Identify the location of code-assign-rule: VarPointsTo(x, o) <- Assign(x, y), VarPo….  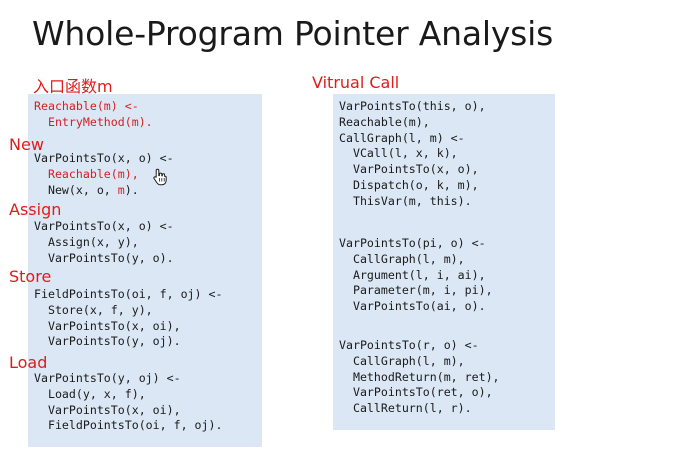
(104, 242).